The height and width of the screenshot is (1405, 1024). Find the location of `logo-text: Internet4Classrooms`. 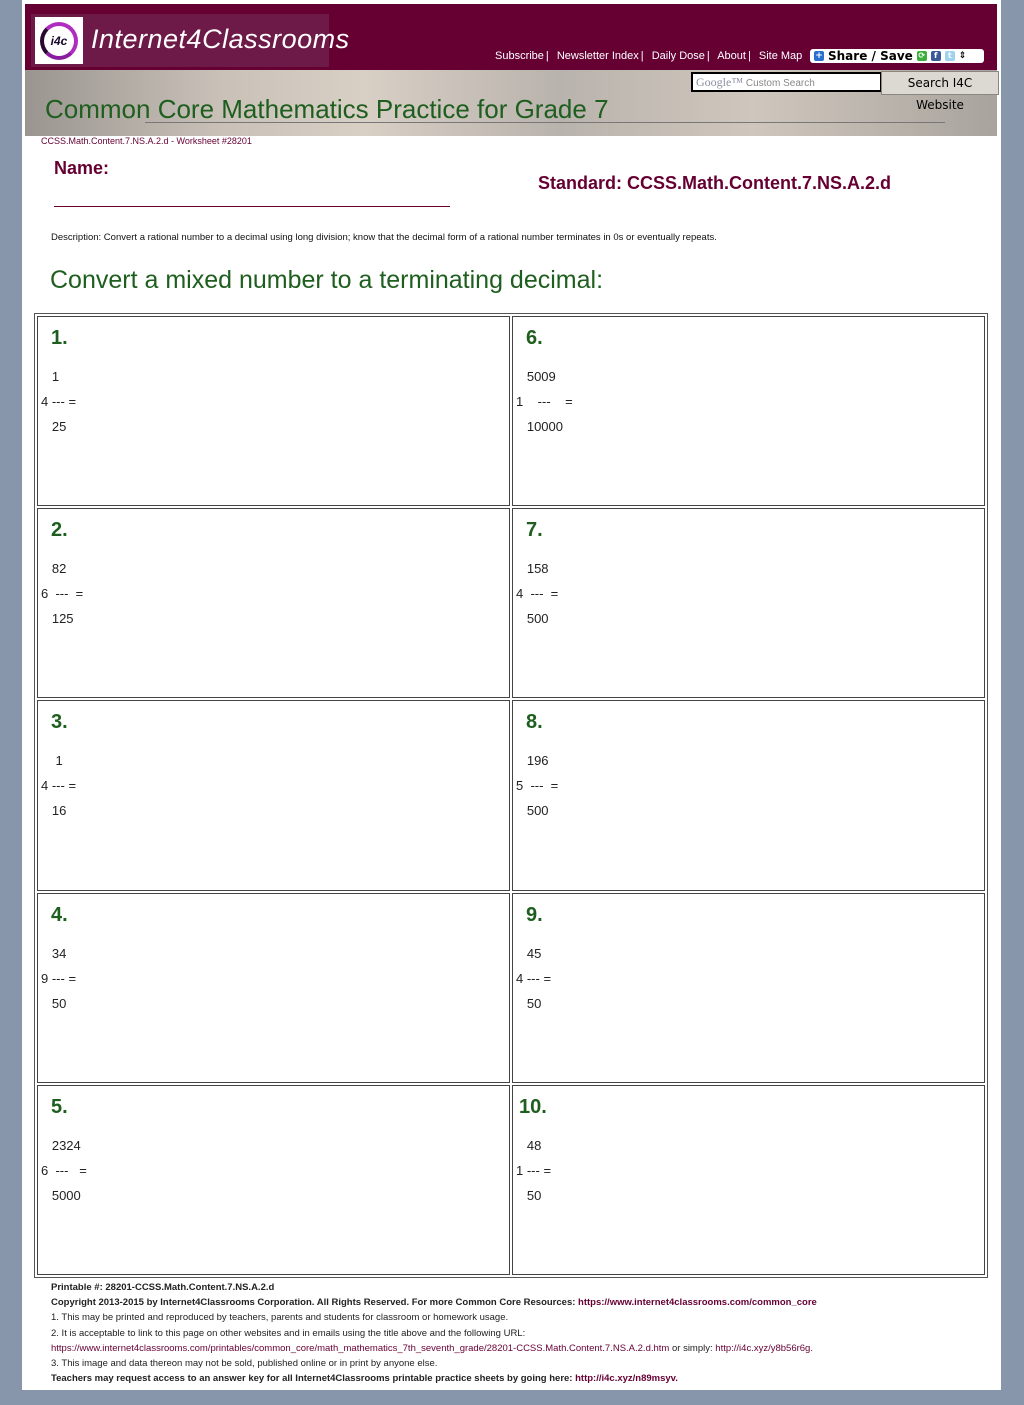

logo-text: Internet4Classrooms is located at coordinates (220, 39).